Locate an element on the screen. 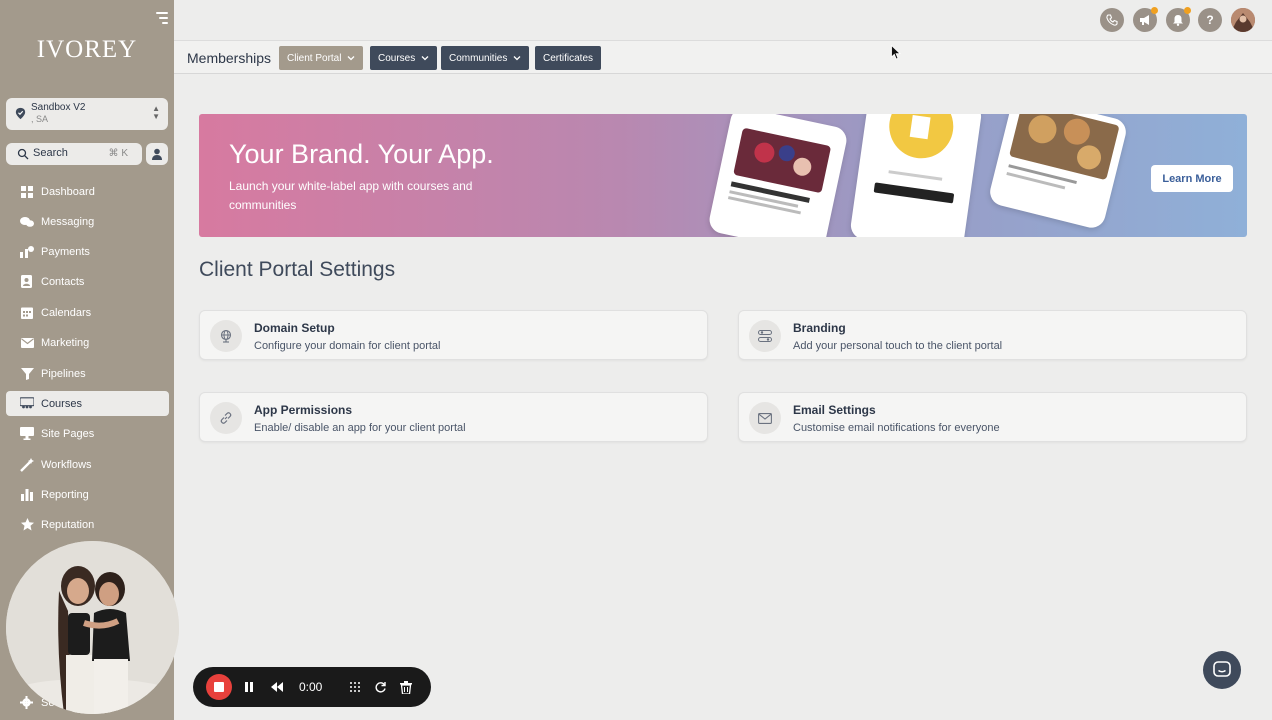 This screenshot has width=1272, height=720. stop-record-button is located at coordinates (219, 687).